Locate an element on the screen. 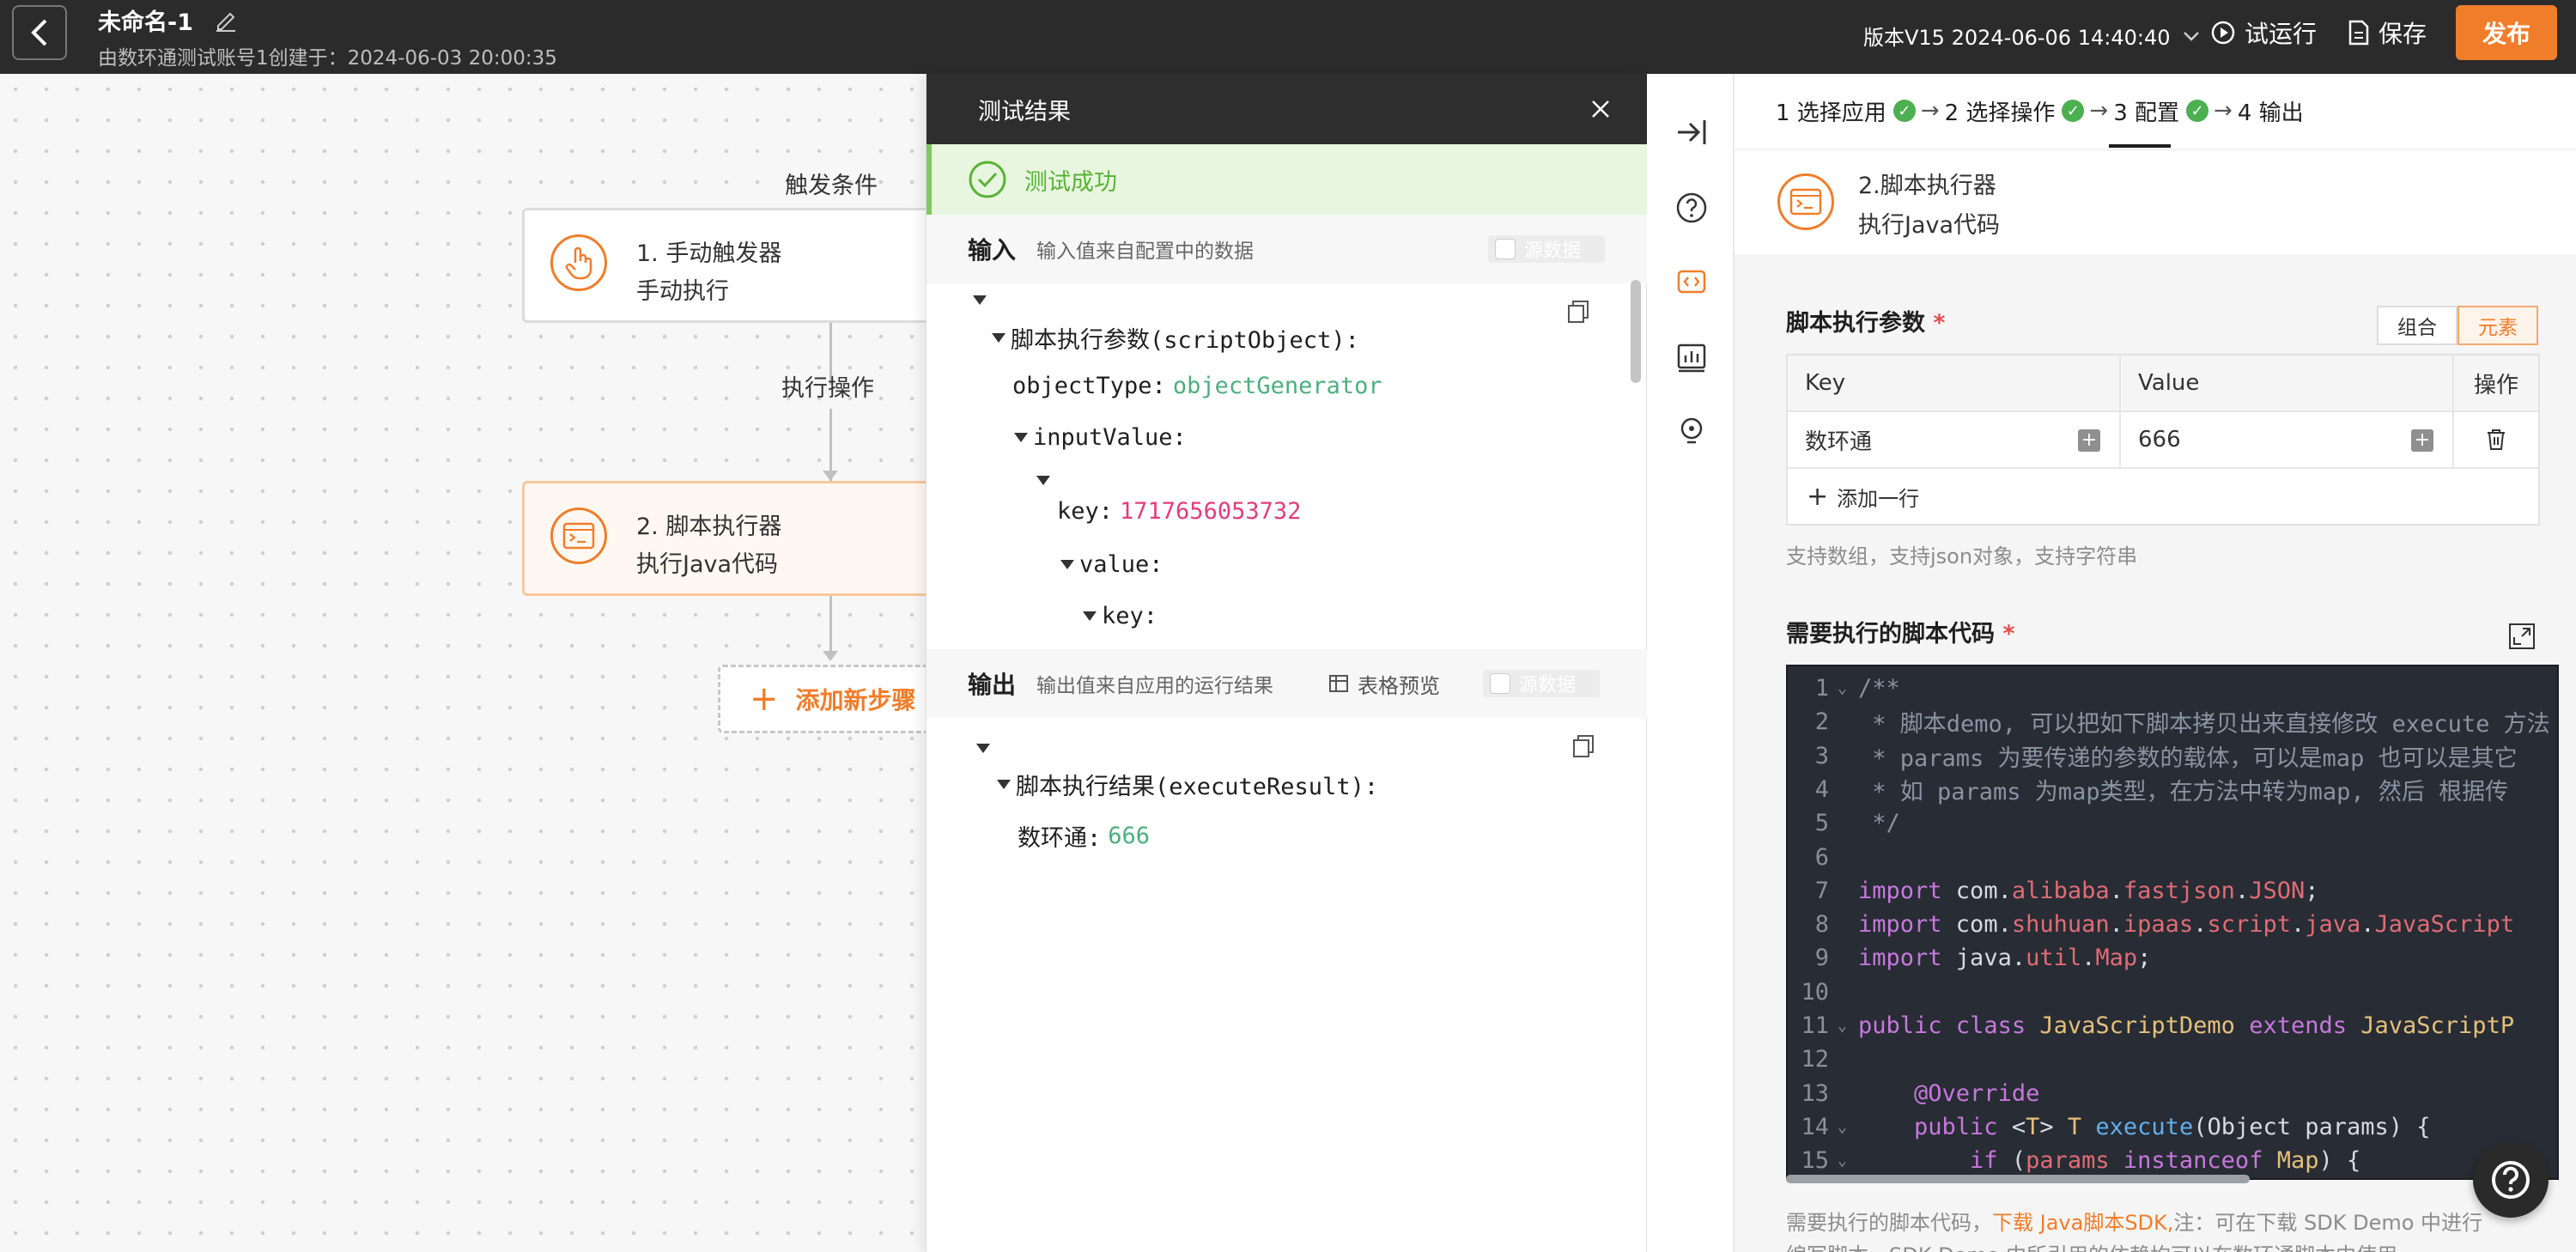 This screenshot has height=1252, width=2576. line-number: 8 is located at coordinates (1821, 925).